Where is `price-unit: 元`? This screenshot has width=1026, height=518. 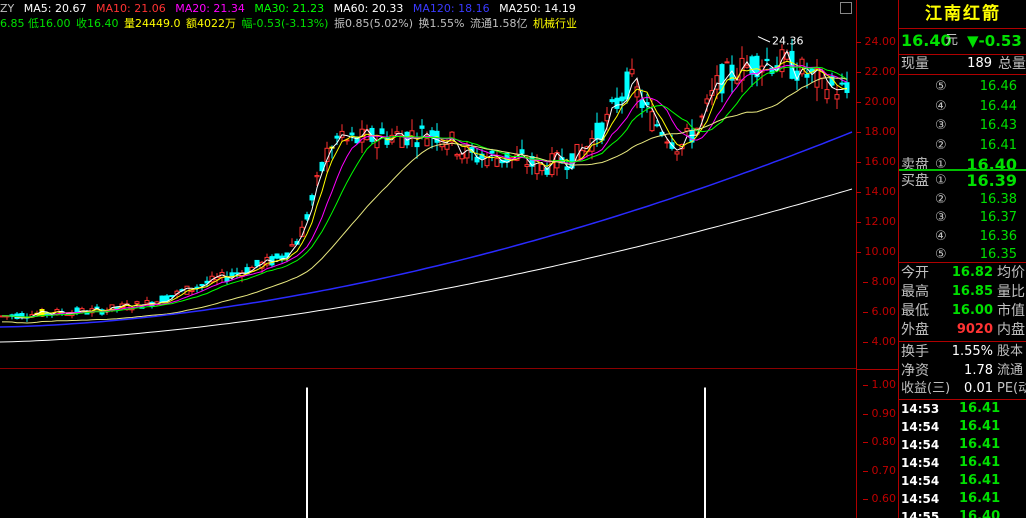
price-unit: 元 is located at coordinates (952, 40).